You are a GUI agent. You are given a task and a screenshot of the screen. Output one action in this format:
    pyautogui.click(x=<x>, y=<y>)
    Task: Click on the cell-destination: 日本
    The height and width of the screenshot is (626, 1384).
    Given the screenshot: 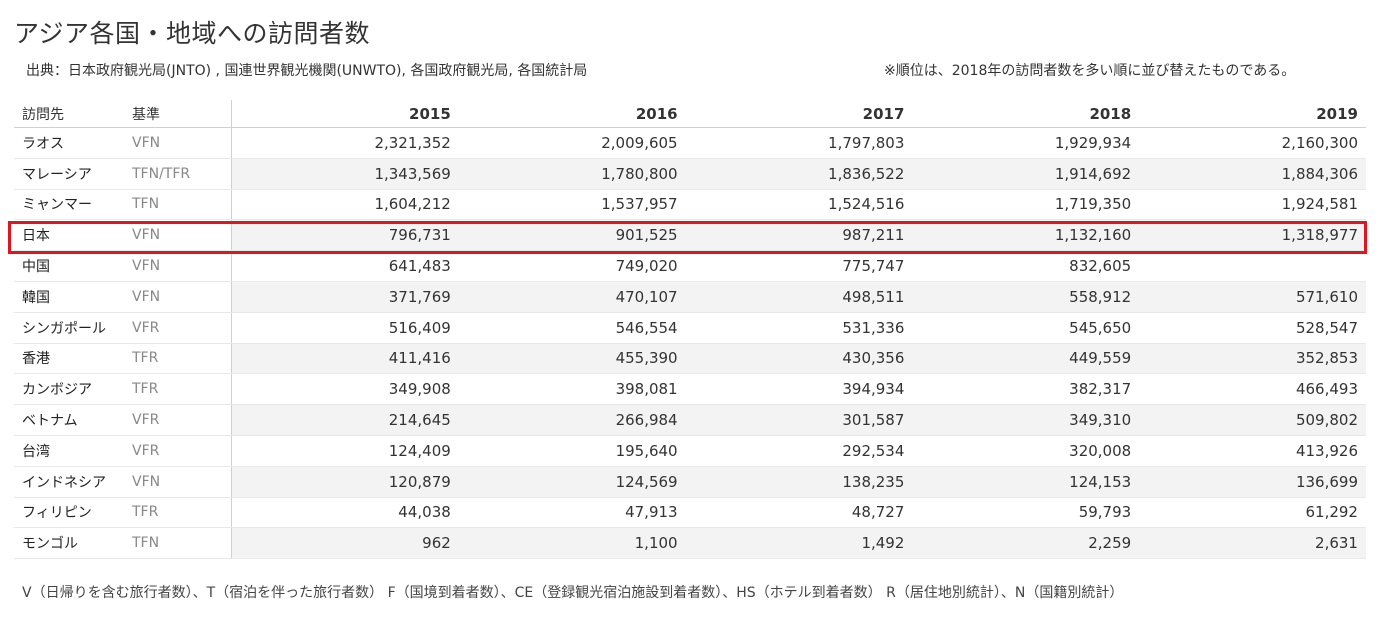 What is the action you would take?
    pyautogui.click(x=66, y=235)
    